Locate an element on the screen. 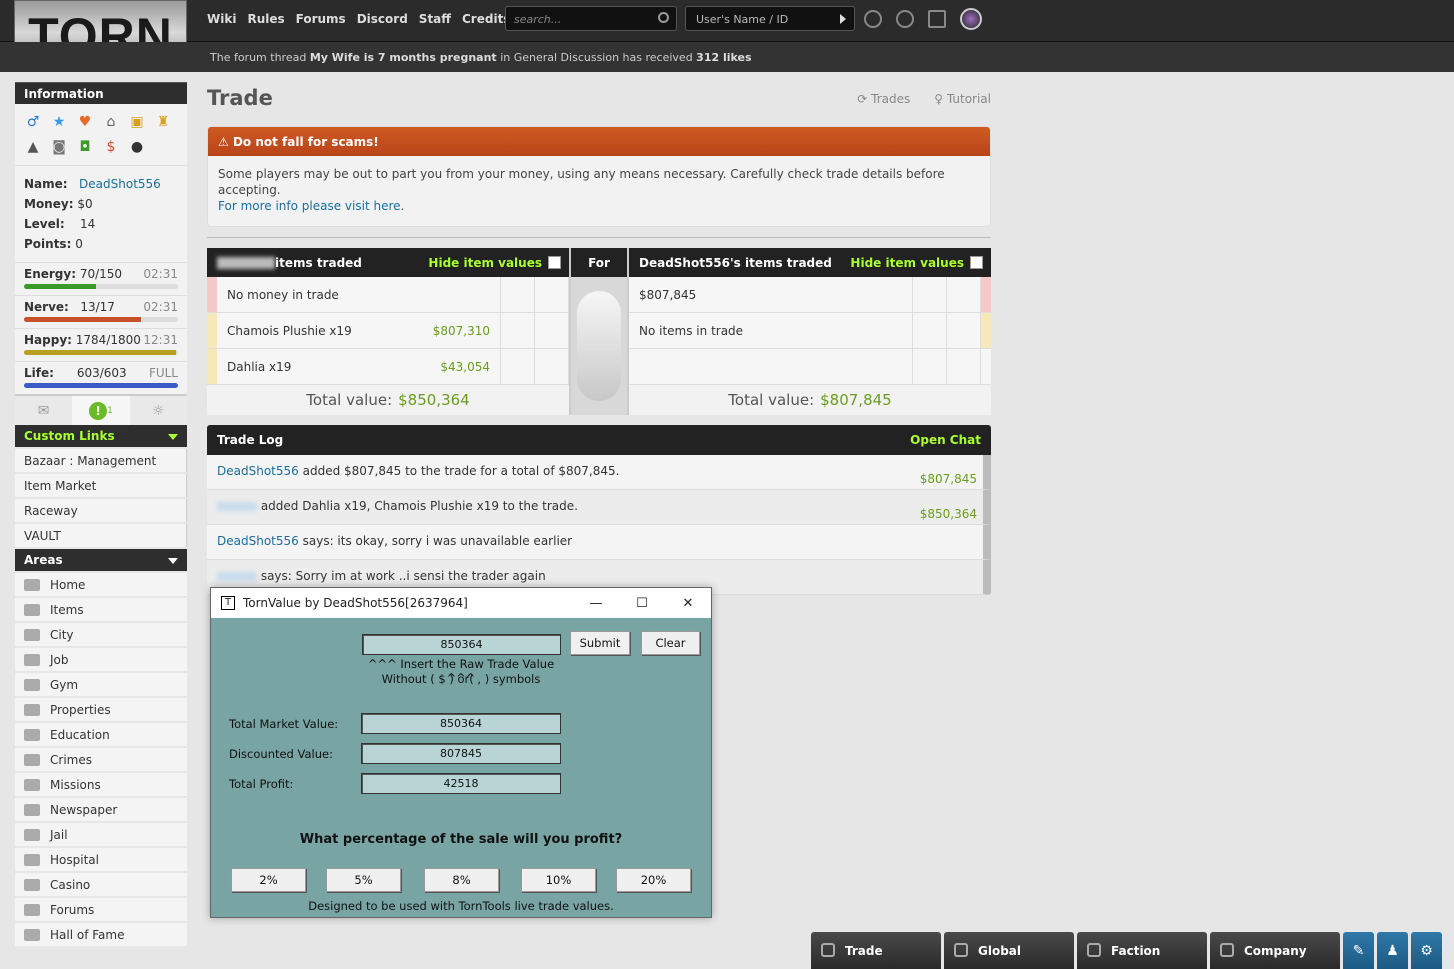 This screenshot has height=969, width=1454. happy-bar: Happy: 1784/1800 12:31 is located at coordinates (101, 344).